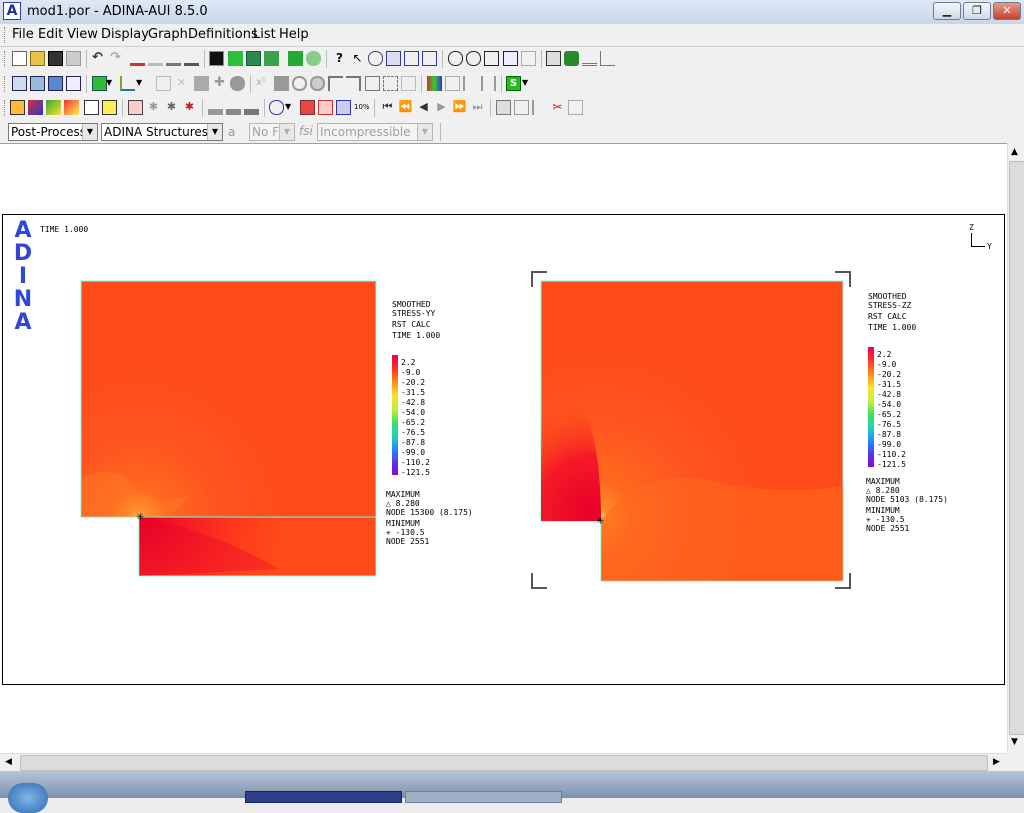 The image size is (1024, 813). Describe the element at coordinates (343, 107) in the screenshot. I see `table-icon` at that location.